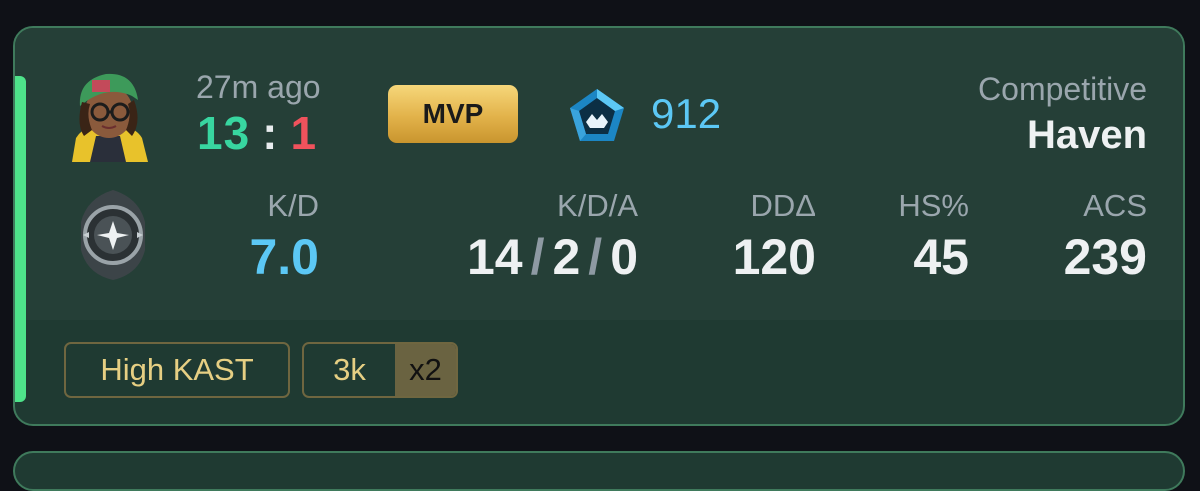 The height and width of the screenshot is (491, 1200). What do you see at coordinates (1115, 205) in the screenshot?
I see `acs-label: ACS` at bounding box center [1115, 205].